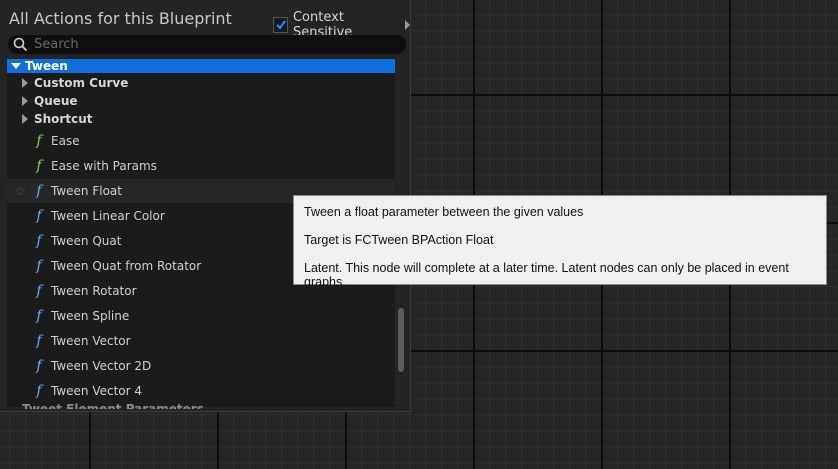 This screenshot has height=469, width=838. I want to click on partial-category-label: Tweet Element Parameters, so click(113, 406).